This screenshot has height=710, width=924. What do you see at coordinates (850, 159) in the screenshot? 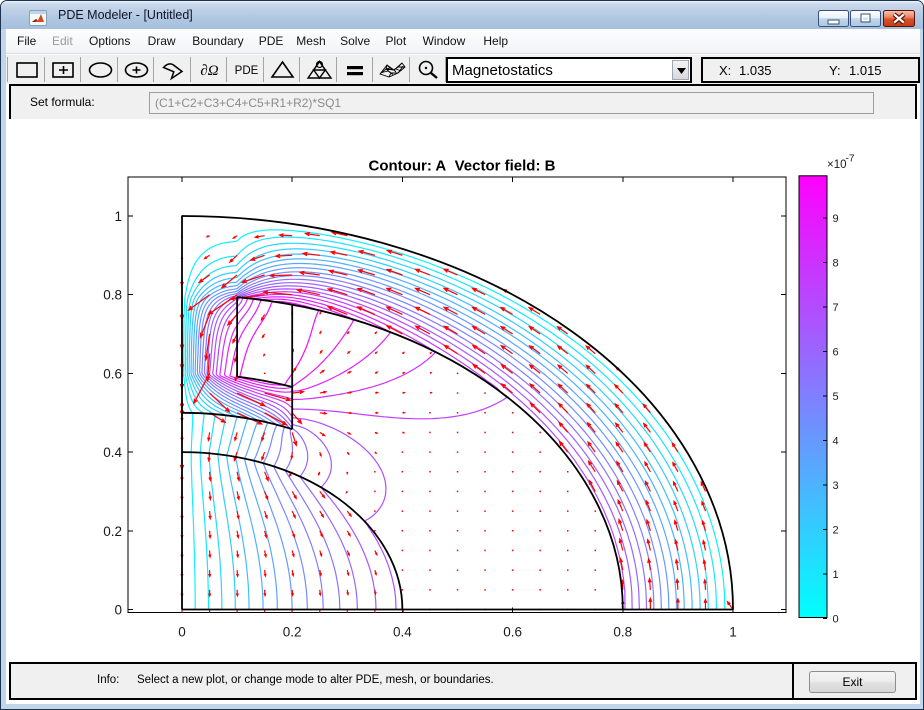
I see `svg-text: -7` at bounding box center [850, 159].